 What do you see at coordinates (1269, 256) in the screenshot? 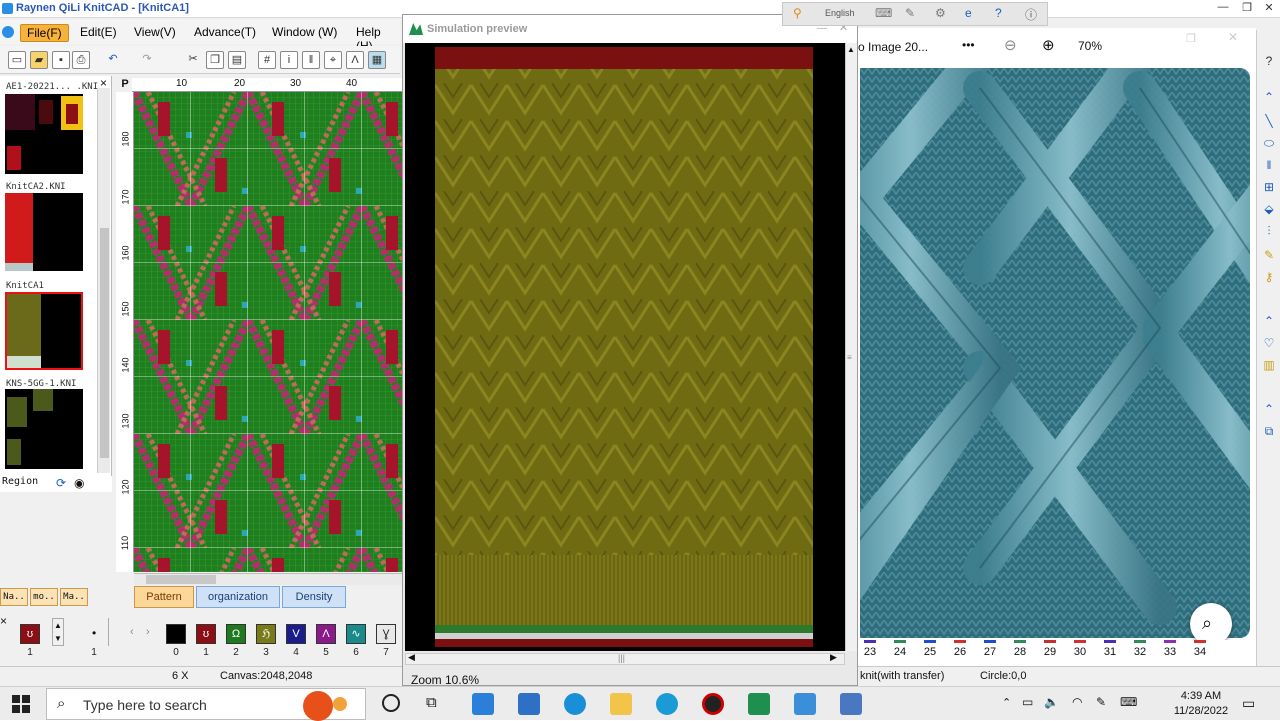
I see `pencil-tool-icon: ✎` at bounding box center [1269, 256].